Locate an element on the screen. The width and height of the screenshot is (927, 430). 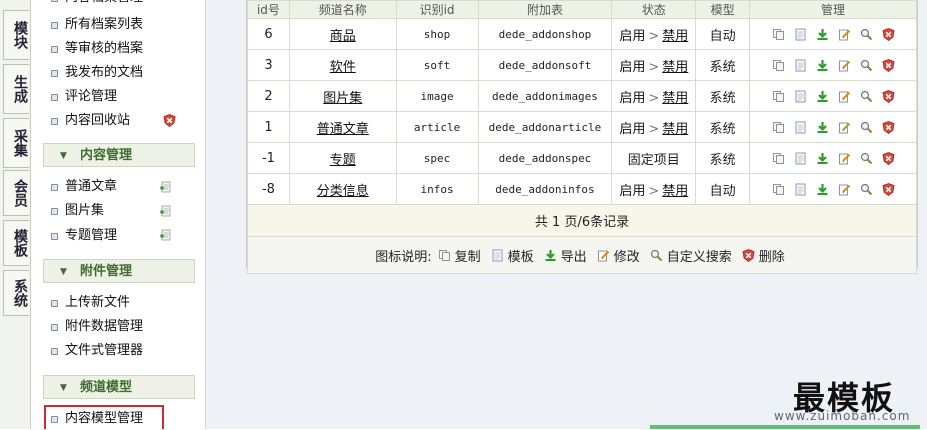
left-tab-strip: 模块 生成 采集 会员 模板 系统 is located at coordinates (15, 214).